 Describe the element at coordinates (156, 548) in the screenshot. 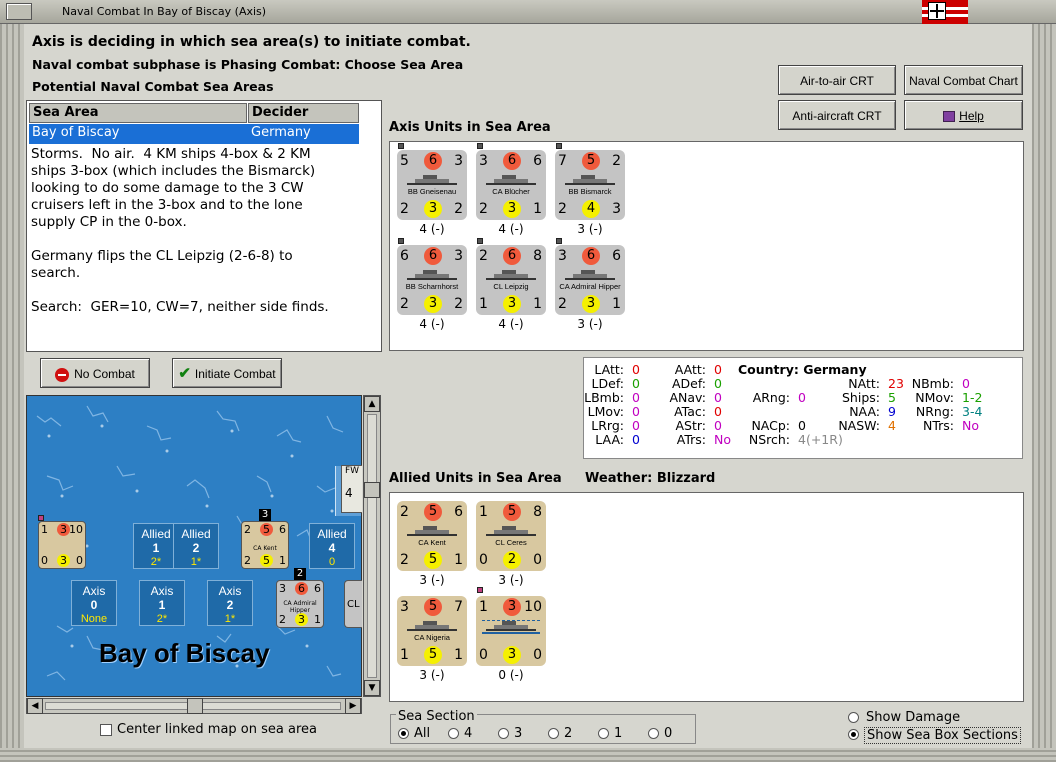

I see `sea-box-number: 1` at that location.